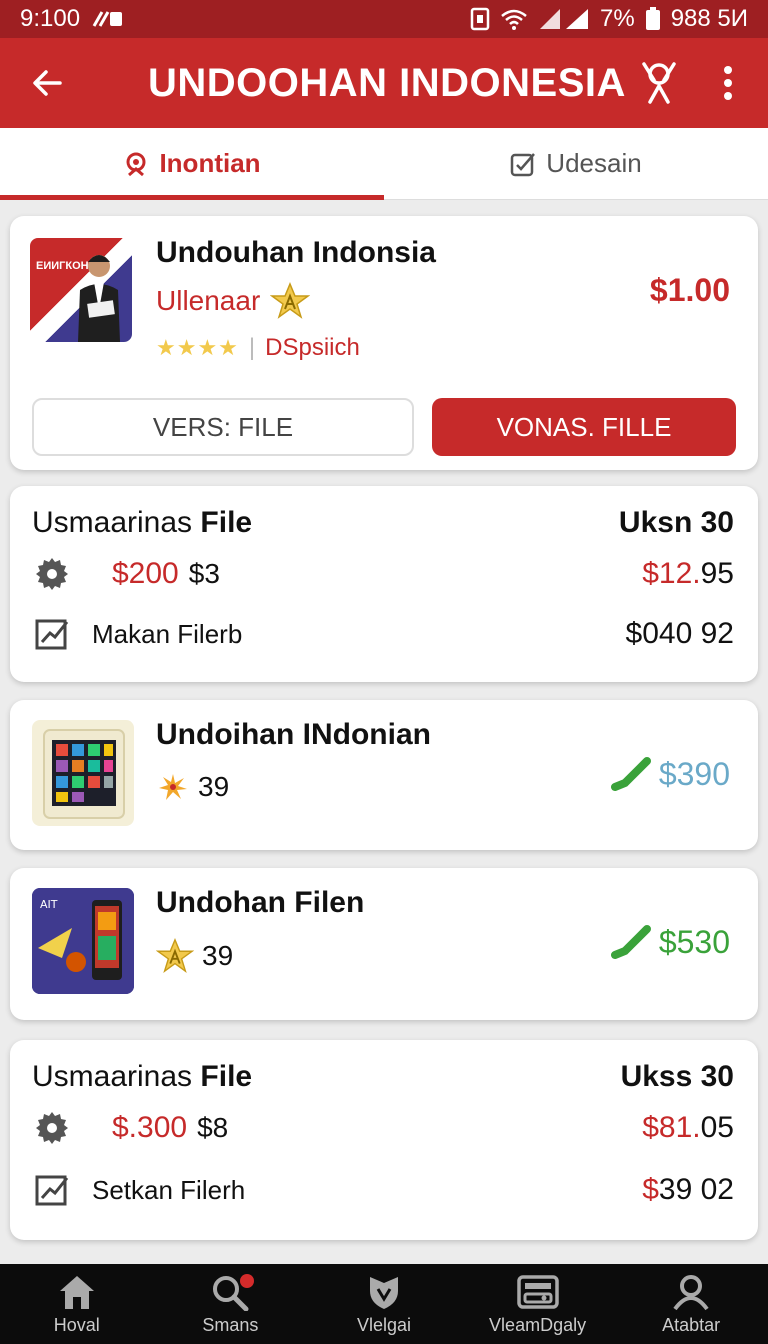  What do you see at coordinates (676, 522) in the screenshot?
I see `summary-count: Uksn 30` at bounding box center [676, 522].